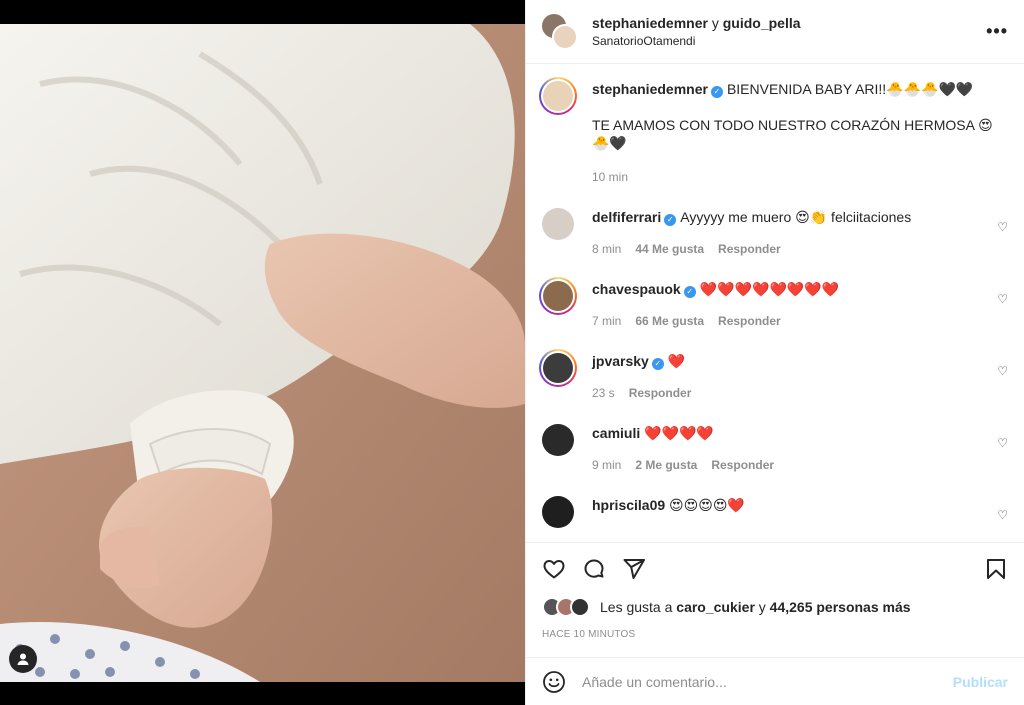  Describe the element at coordinates (773, 375) in the screenshot. I see `comment: jpvarsky ✓ ❤️ 23 s Responder ♡` at that location.